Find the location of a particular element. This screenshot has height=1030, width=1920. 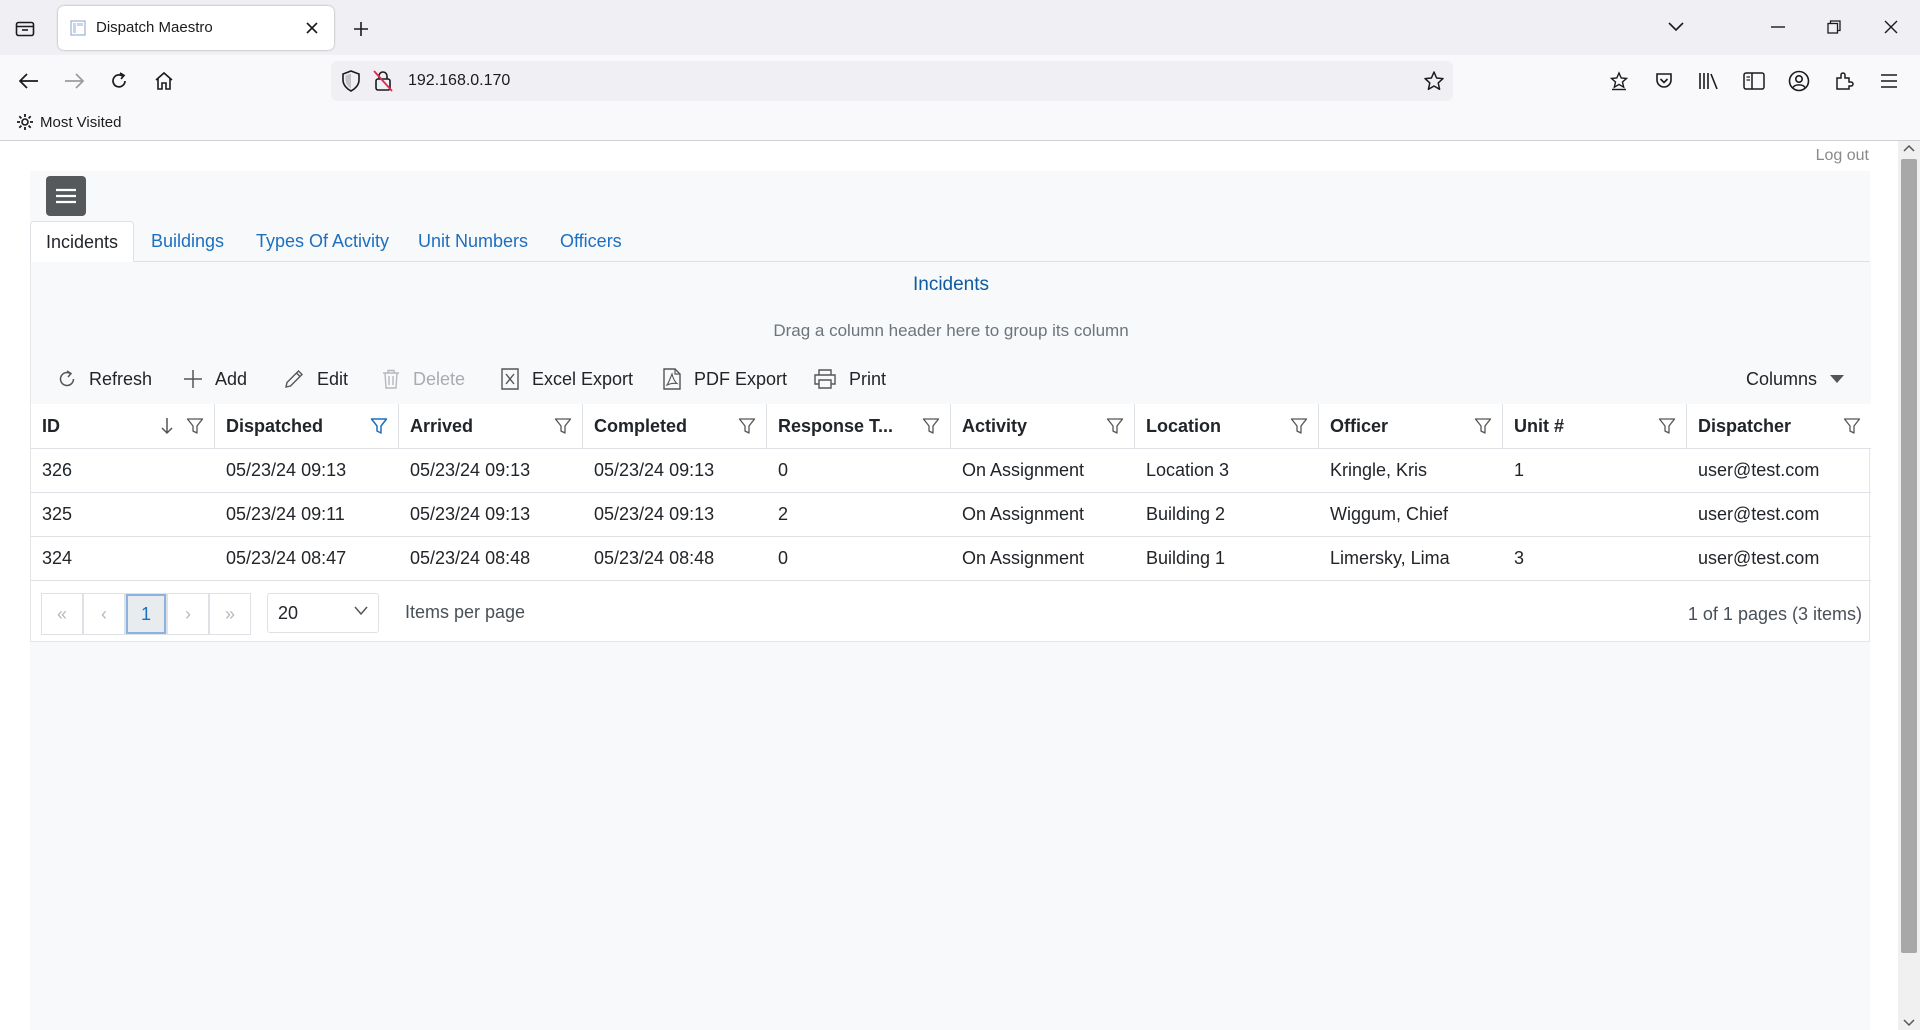

tab-title: Dispatch Maestro is located at coordinates (154, 27).